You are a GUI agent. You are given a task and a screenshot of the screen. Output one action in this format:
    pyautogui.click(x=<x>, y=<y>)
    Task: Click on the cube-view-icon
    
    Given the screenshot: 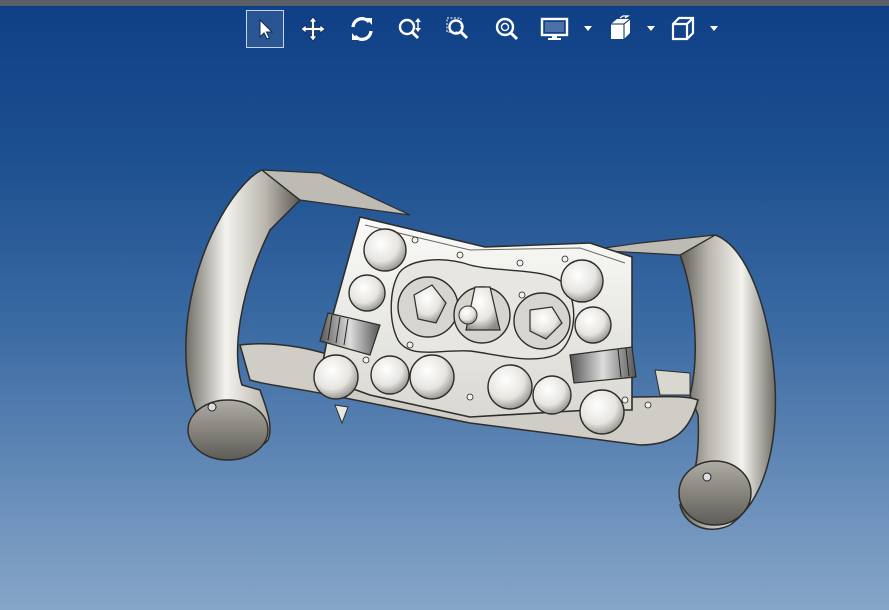 What is the action you would take?
    pyautogui.click(x=683, y=28)
    